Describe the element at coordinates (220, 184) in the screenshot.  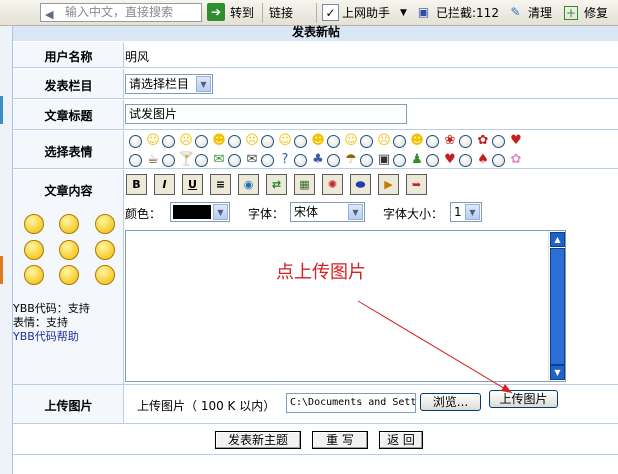
I see `align-button: ≡` at that location.